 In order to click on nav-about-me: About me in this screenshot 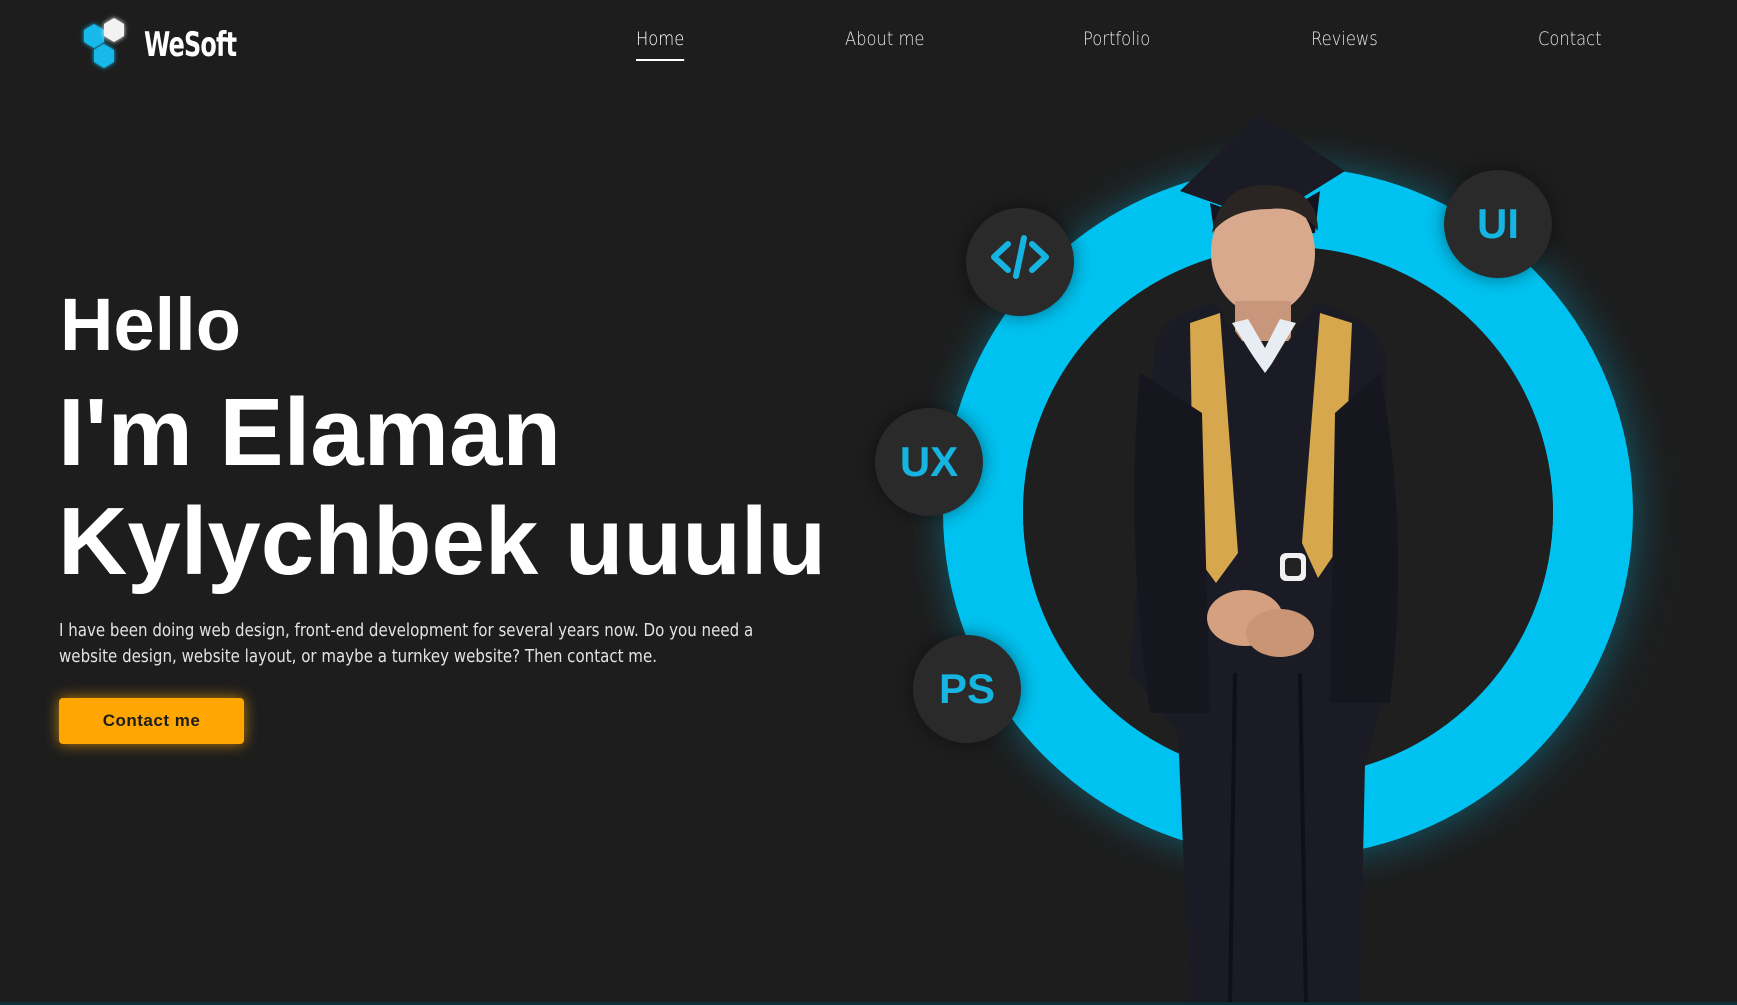, I will do `click(884, 39)`.